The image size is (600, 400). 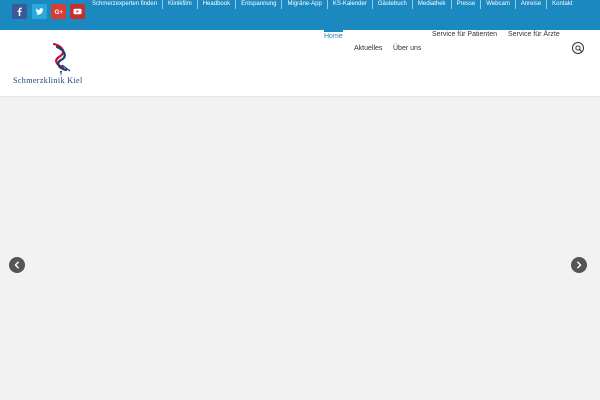 I want to click on topnav-item-presse: Presse, so click(x=467, y=4).